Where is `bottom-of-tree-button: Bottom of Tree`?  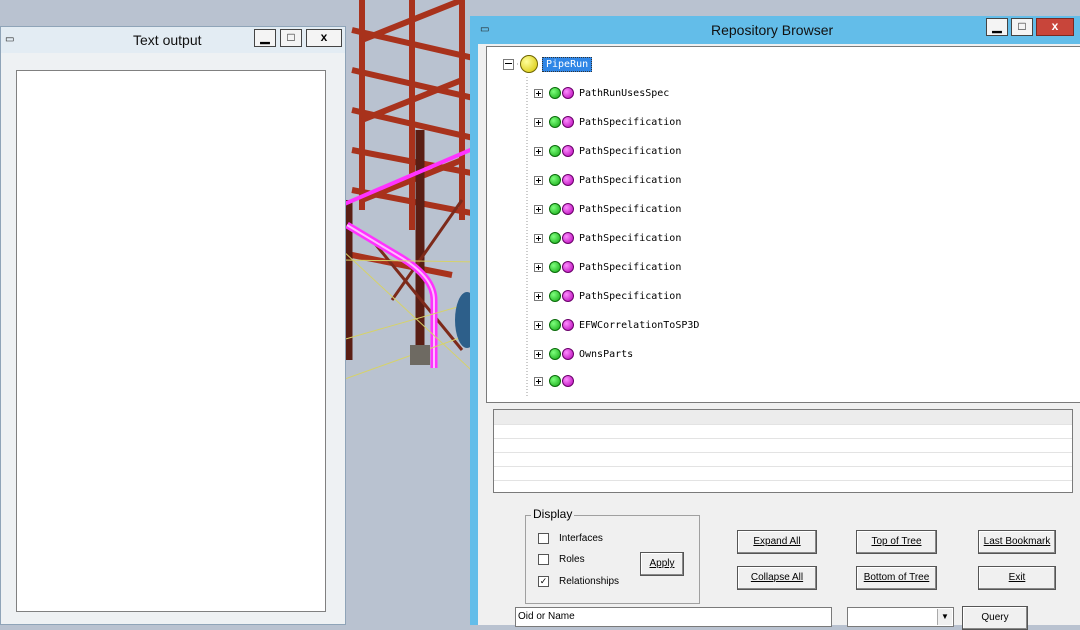 bottom-of-tree-button: Bottom of Tree is located at coordinates (896, 578).